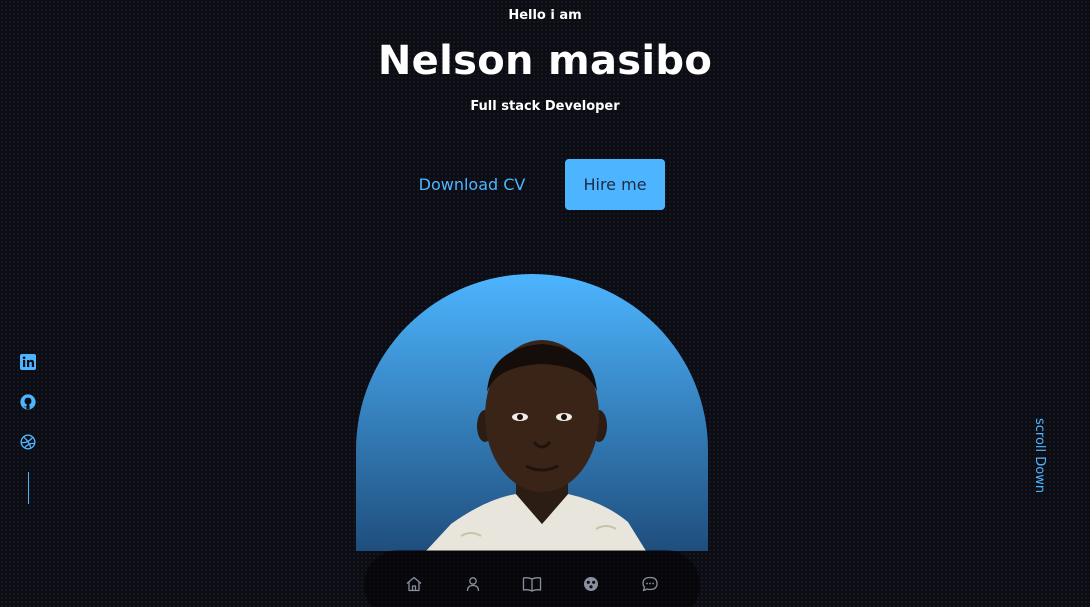  Describe the element at coordinates (28, 362) in the screenshot. I see `linkedin-icon` at that location.